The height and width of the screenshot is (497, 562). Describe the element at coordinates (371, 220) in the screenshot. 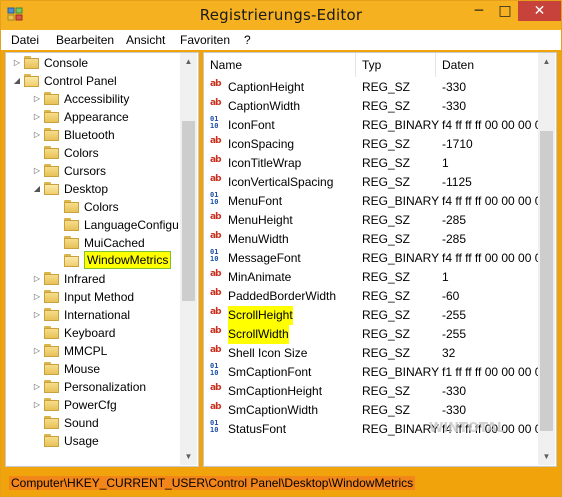

I see `value-row: ab MenuHeight REG_SZ -285` at that location.